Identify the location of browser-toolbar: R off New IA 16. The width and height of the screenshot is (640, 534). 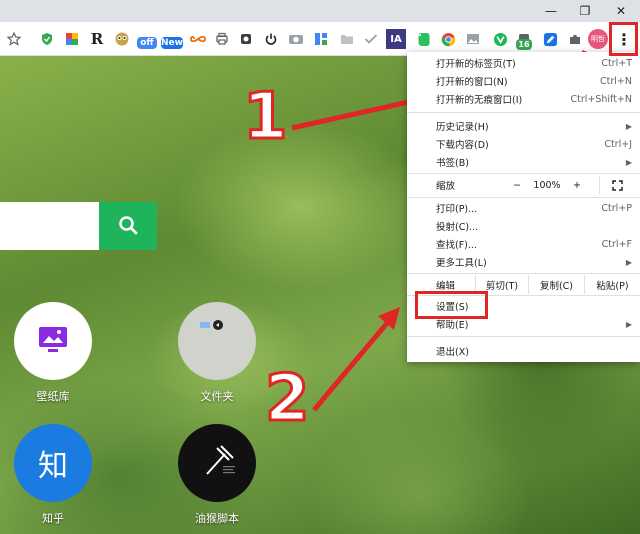
(320, 39).